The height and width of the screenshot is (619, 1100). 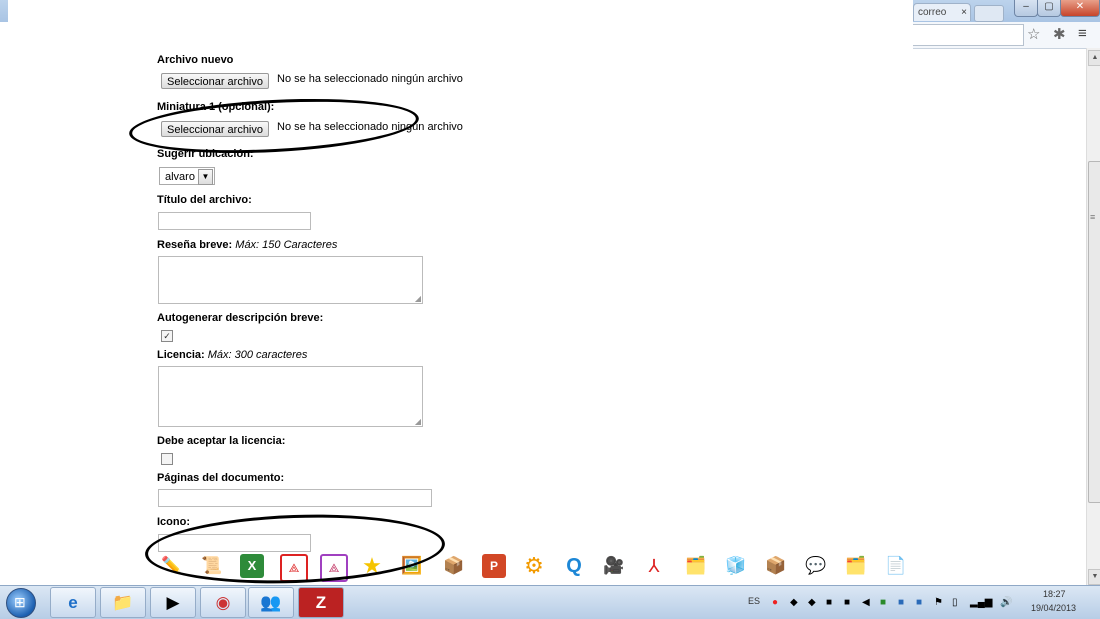 I want to click on resena-hint: Máx: 150 Caracteres, so click(x=286, y=245).